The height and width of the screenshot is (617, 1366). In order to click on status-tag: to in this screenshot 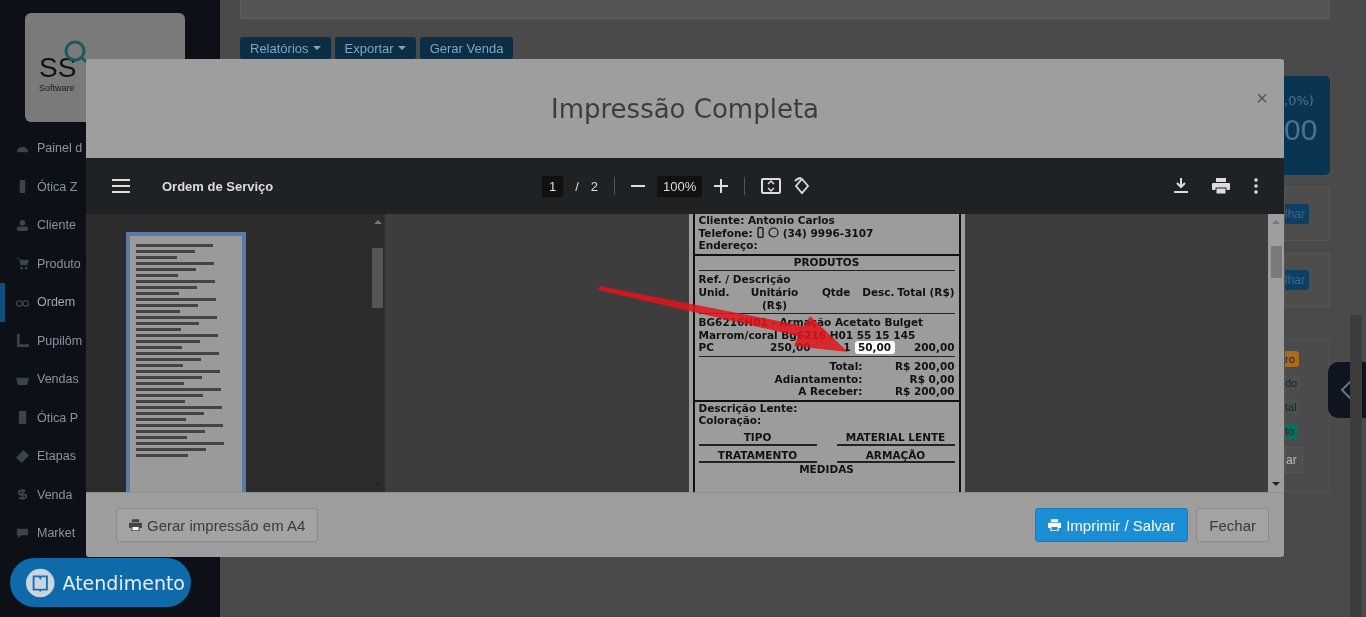, I will do `click(1292, 431)`.